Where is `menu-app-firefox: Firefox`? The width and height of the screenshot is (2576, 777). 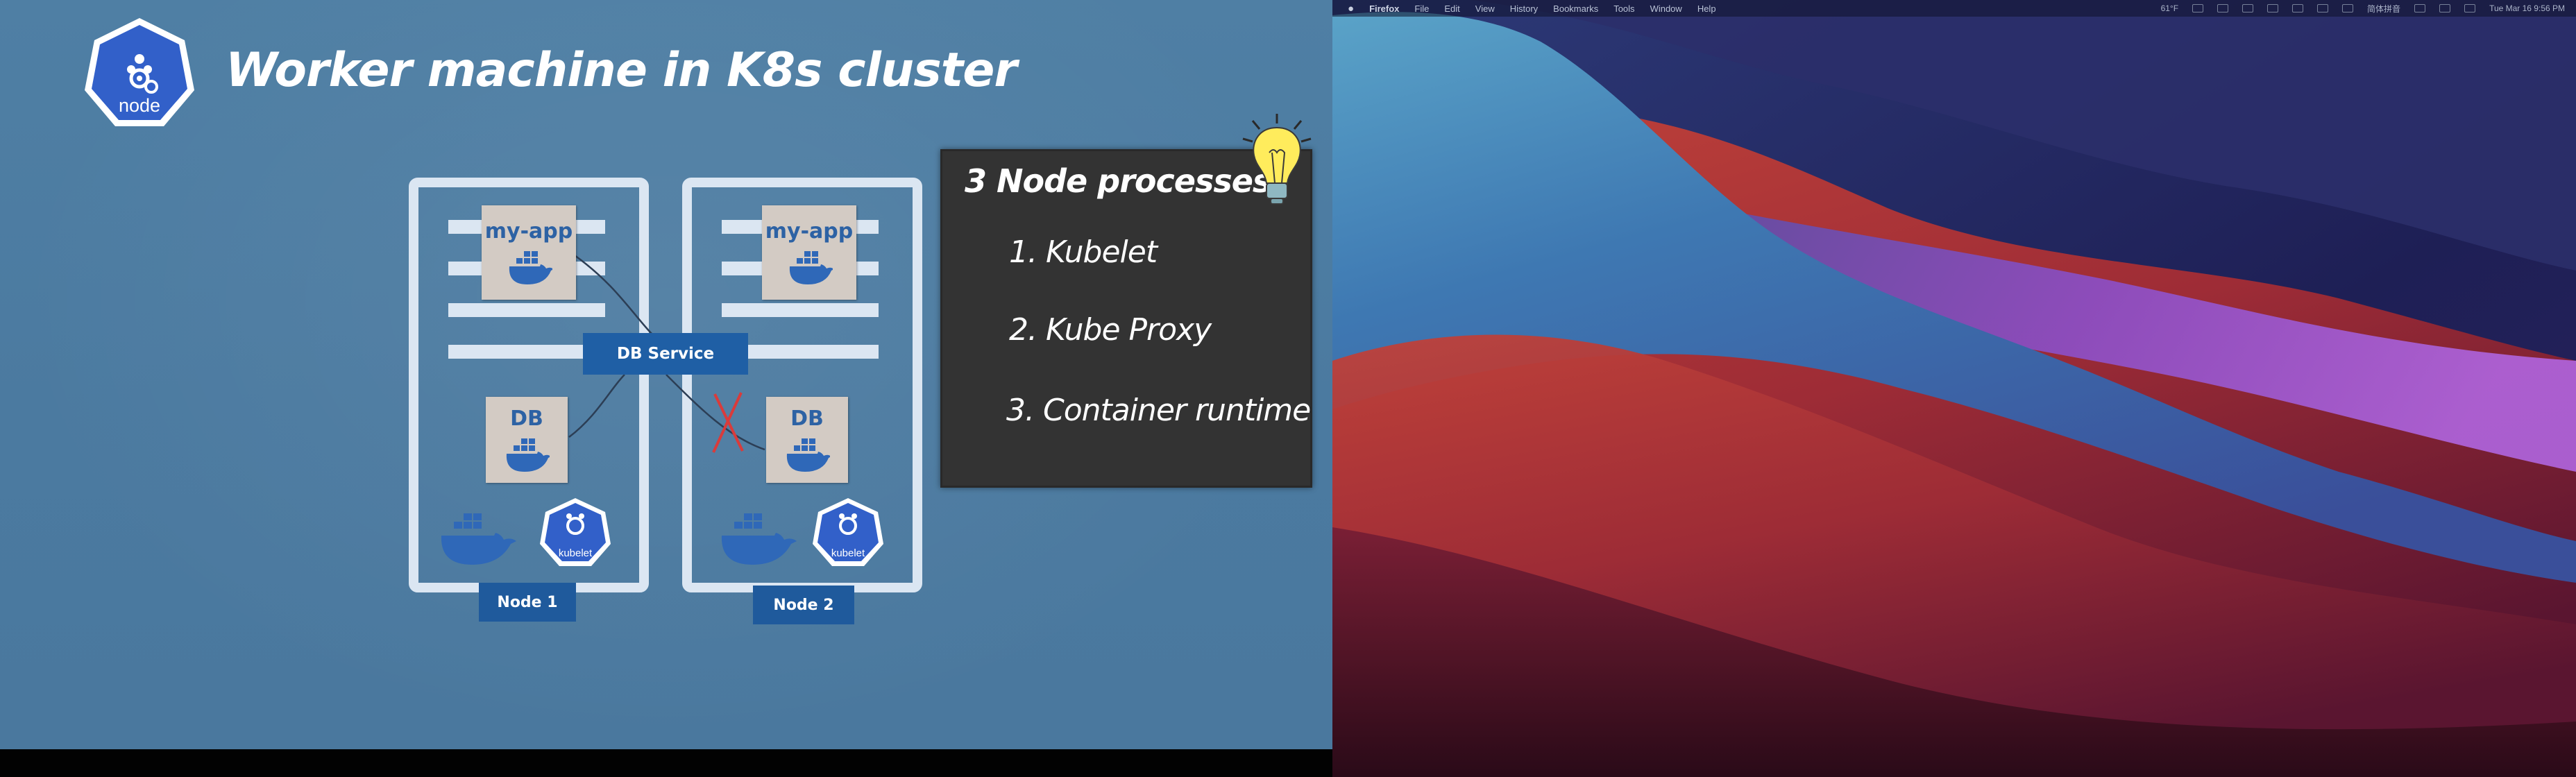
menu-app-firefox: Firefox is located at coordinates (1384, 8).